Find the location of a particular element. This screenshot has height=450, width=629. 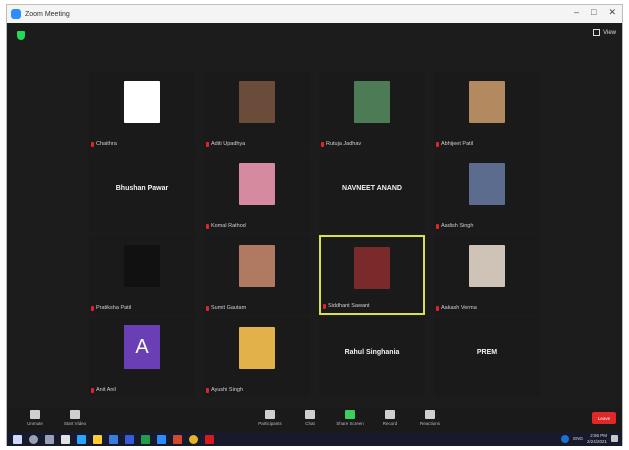

participant-tile: Pratiksha Patil is located at coordinates (142, 275).